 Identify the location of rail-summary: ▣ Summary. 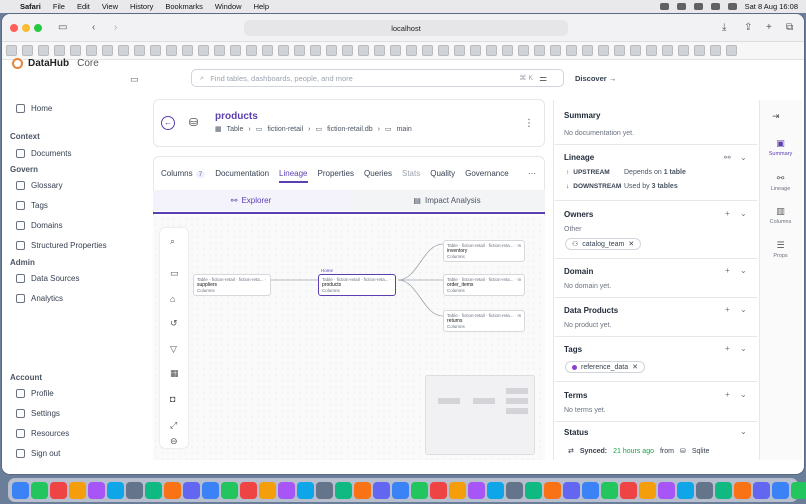
(780, 147).